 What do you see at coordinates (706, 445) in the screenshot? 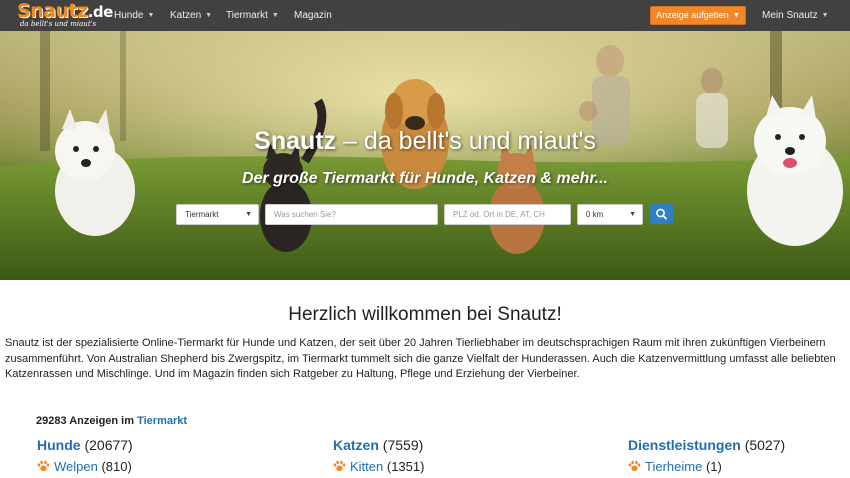
I see `category-dienstleistungen: Dienstleistungen (5027)` at bounding box center [706, 445].